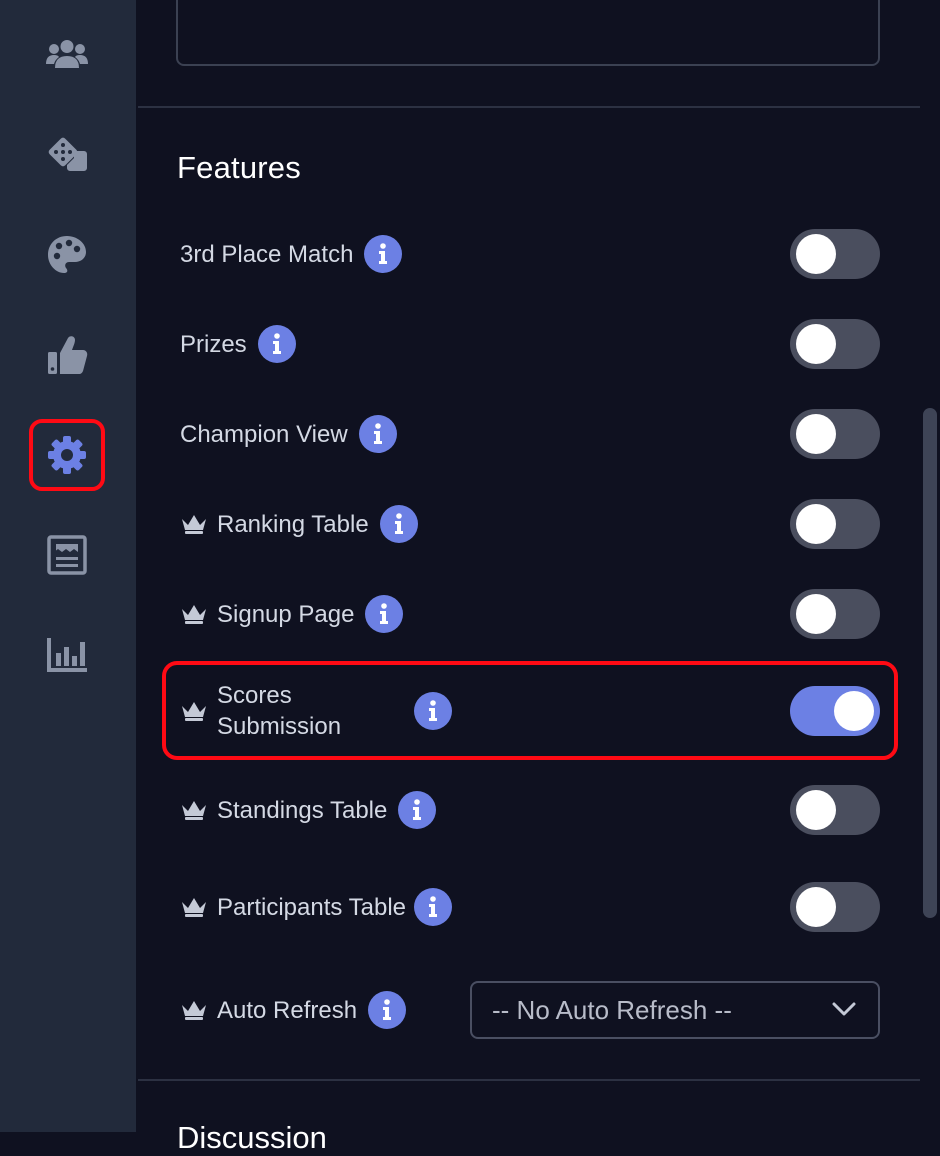 The width and height of the screenshot is (940, 1156). Describe the element at coordinates (530, 344) in the screenshot. I see `feature-row-prizes: Prizes` at that location.